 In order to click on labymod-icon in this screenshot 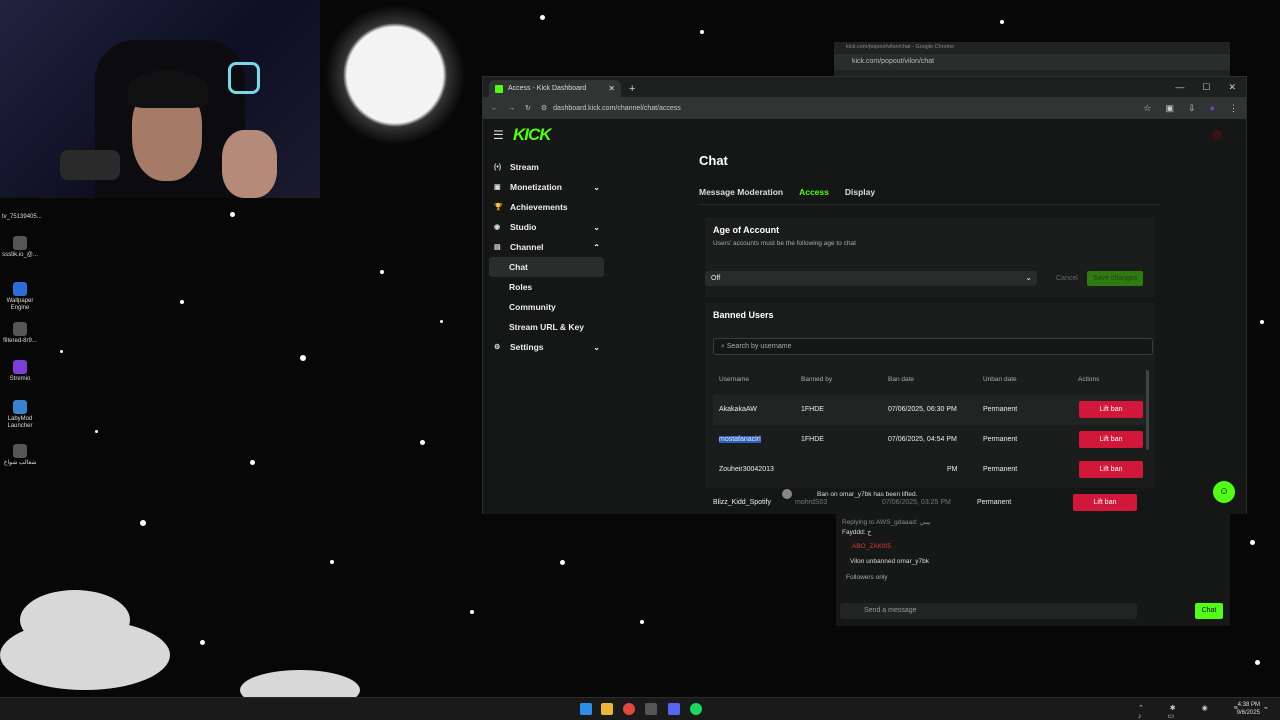, I will do `click(20, 407)`.